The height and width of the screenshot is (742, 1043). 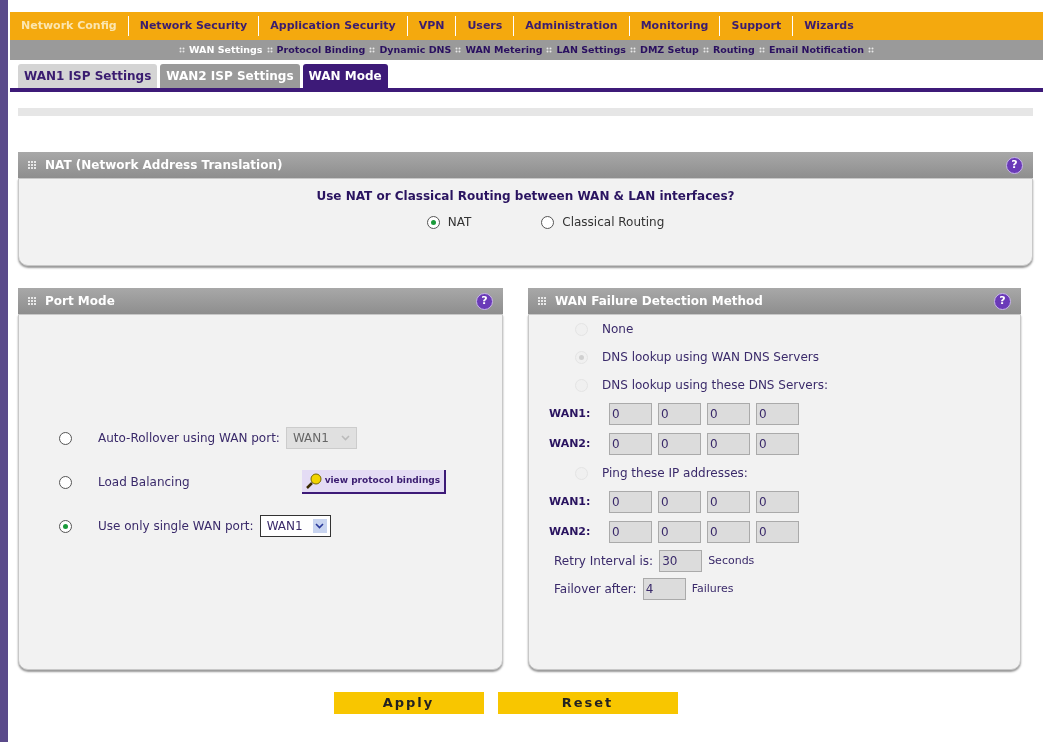 I want to click on panel-title: NAT (Network Address Translation), so click(x=164, y=165).